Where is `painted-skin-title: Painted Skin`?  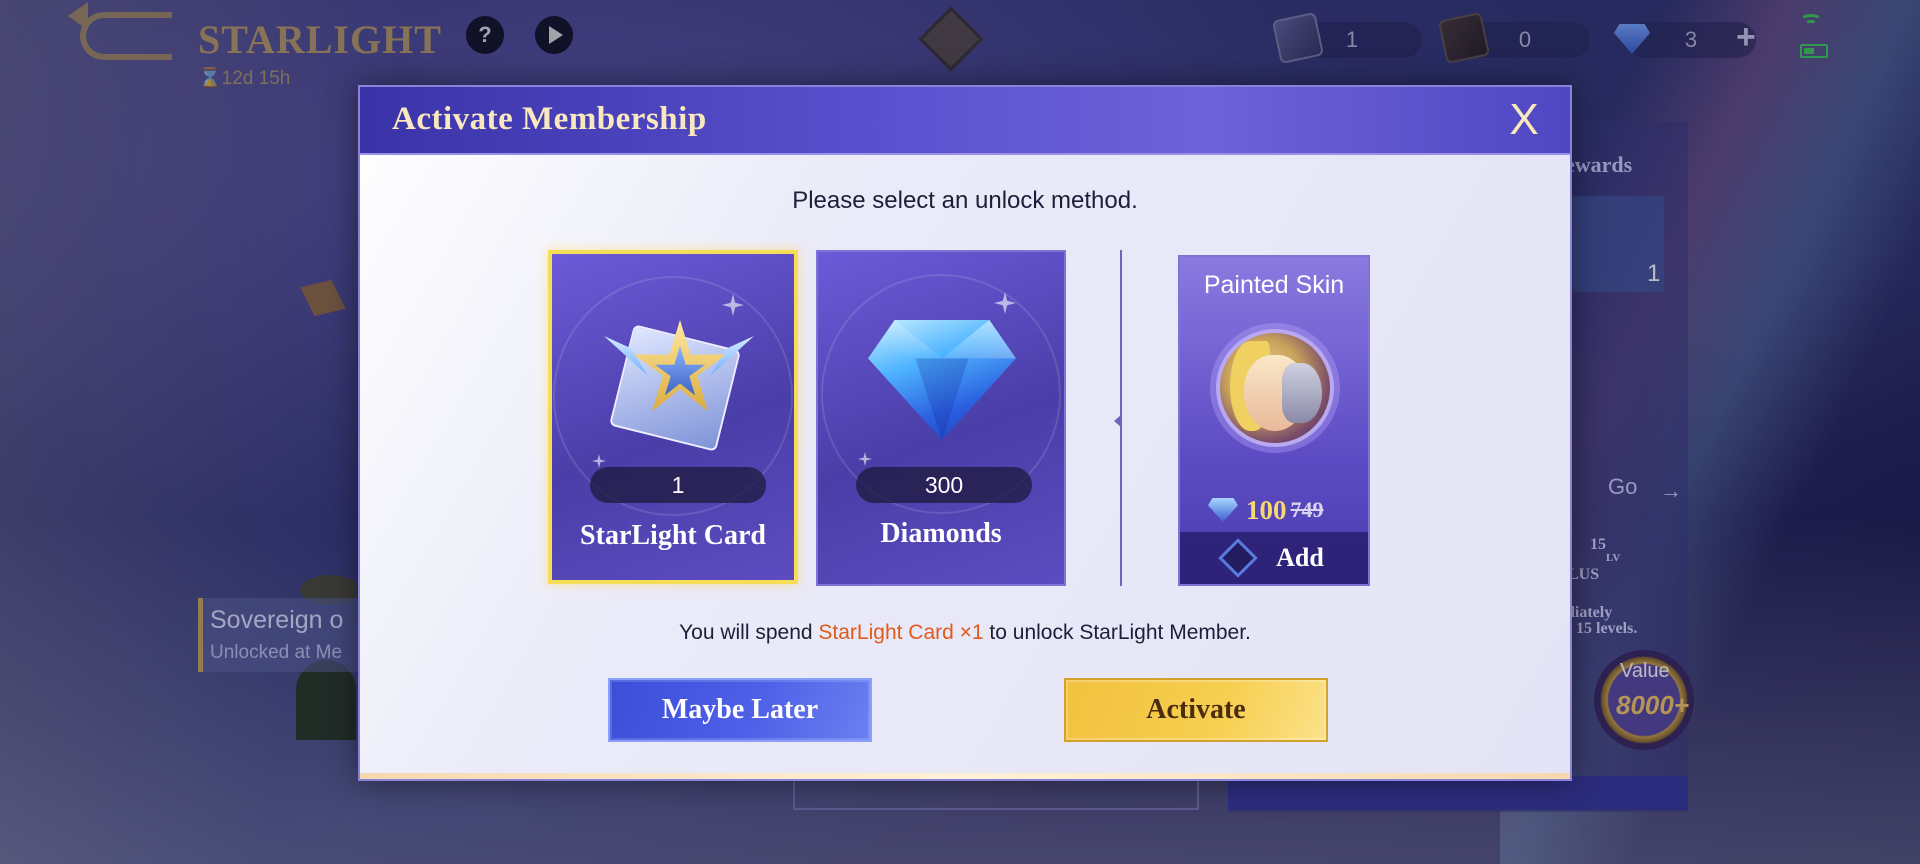
painted-skin-title: Painted Skin is located at coordinates (1274, 285).